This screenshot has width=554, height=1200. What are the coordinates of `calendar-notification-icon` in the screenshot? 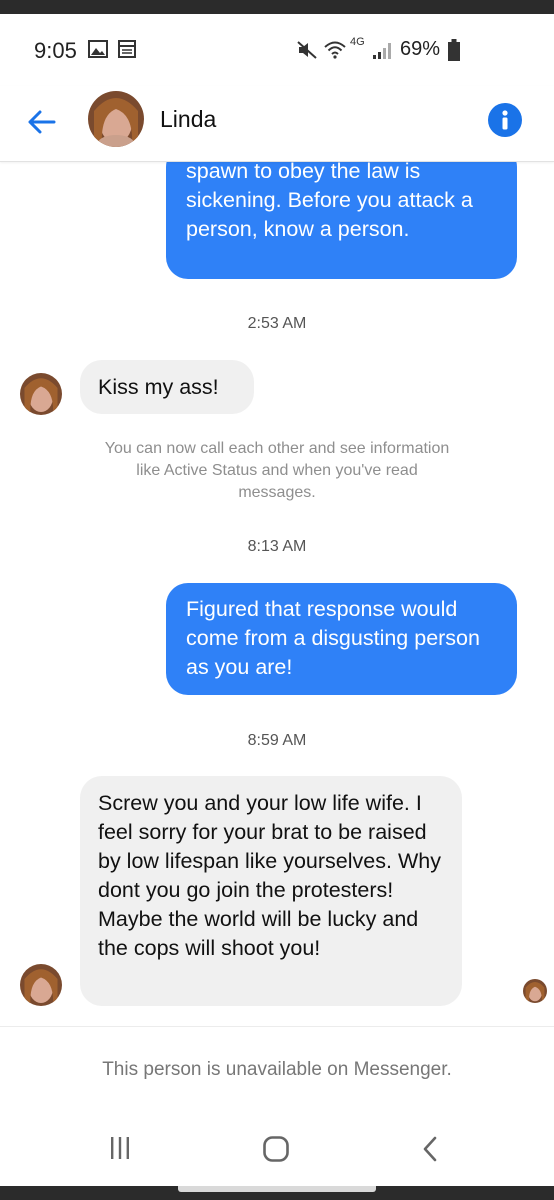 It's located at (127, 51).